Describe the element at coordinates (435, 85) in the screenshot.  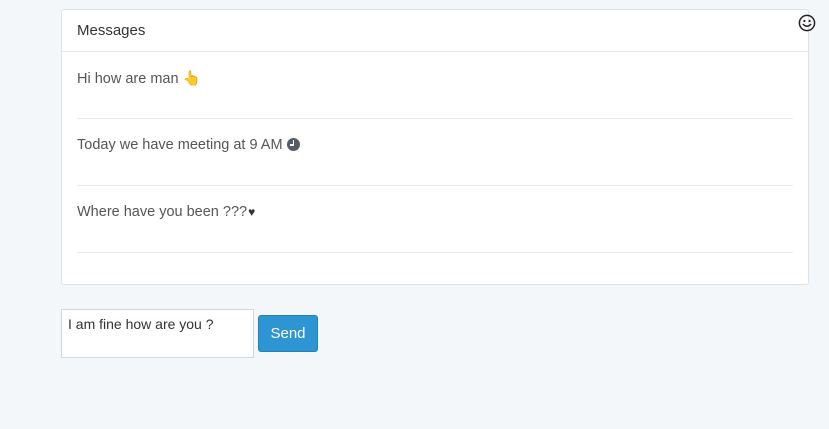
I see `message-item: Hi how are man 👆` at that location.